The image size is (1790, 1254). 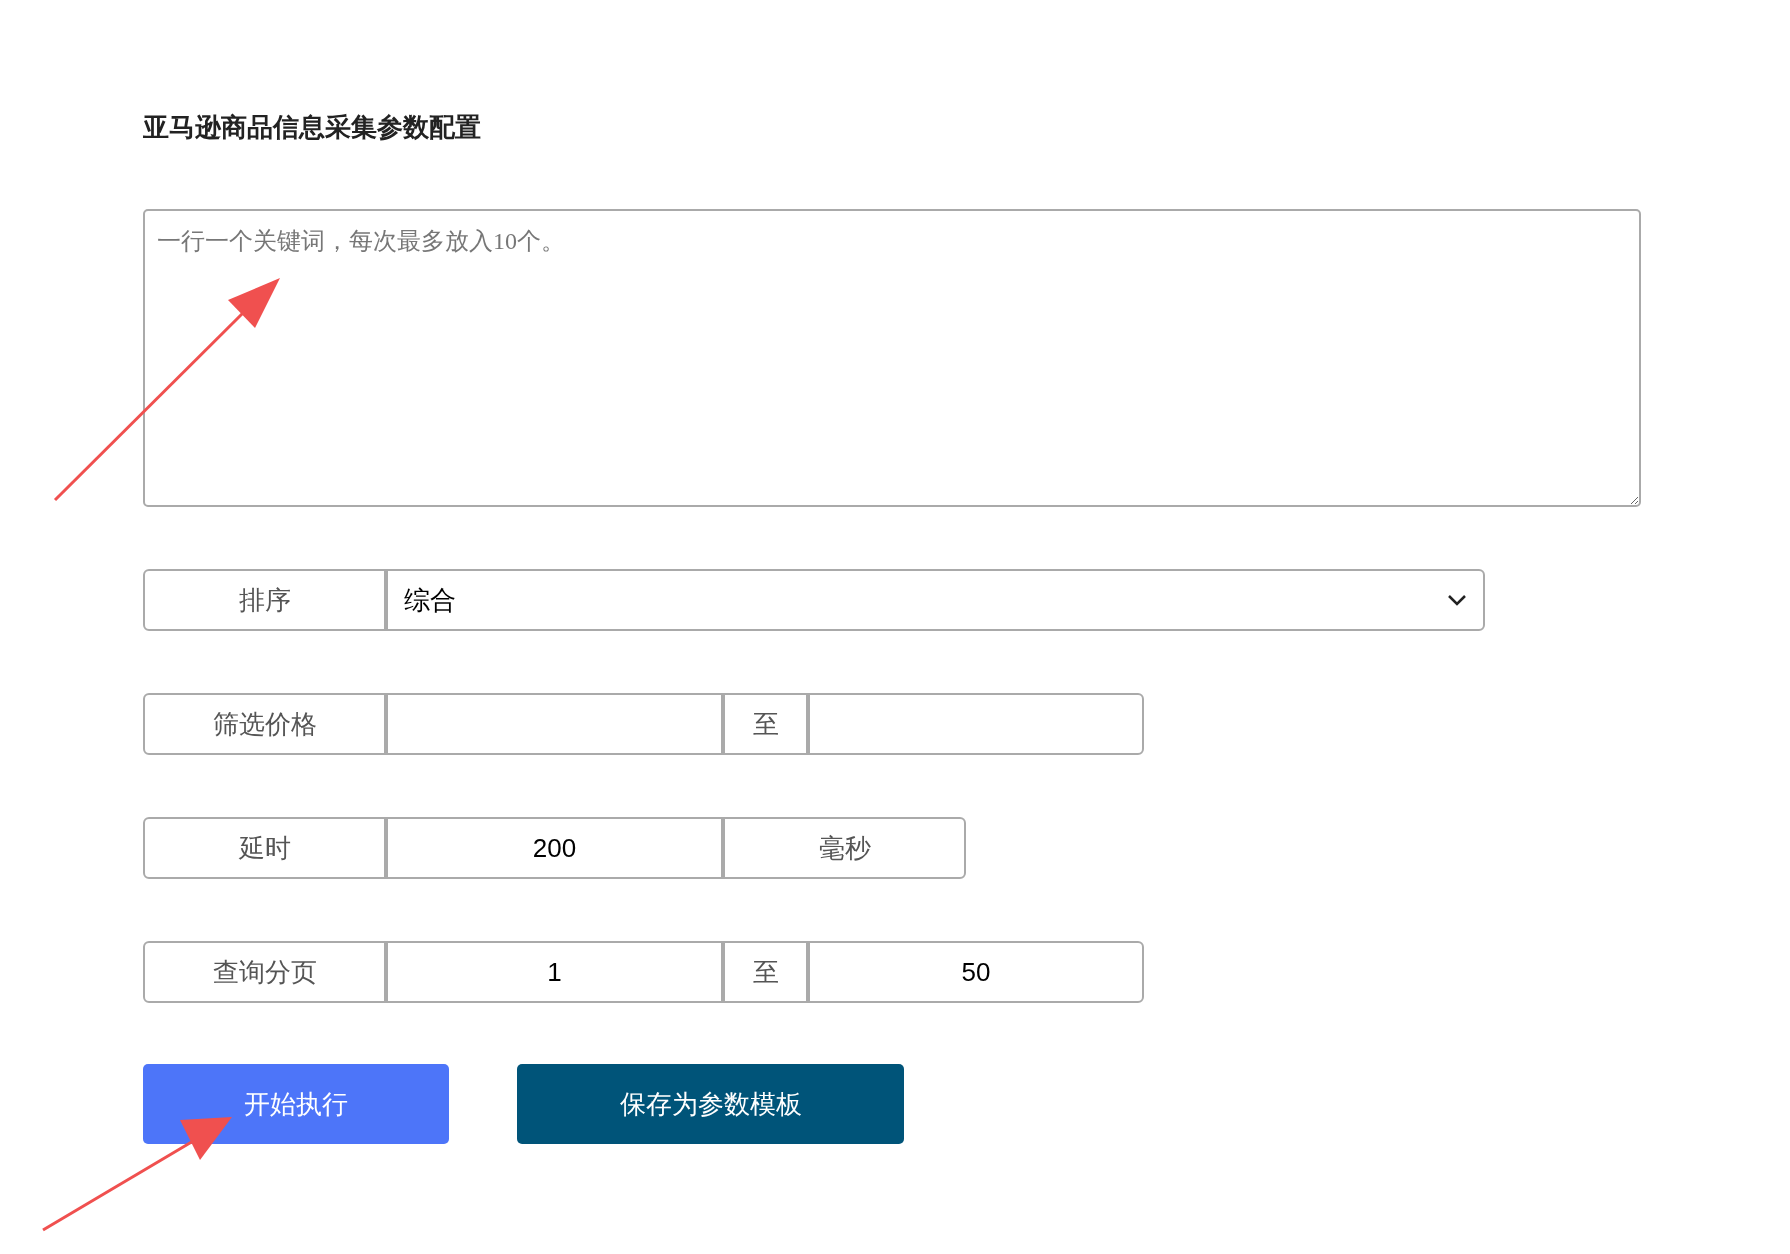 I want to click on unit-label: 毫秒, so click(x=844, y=848).